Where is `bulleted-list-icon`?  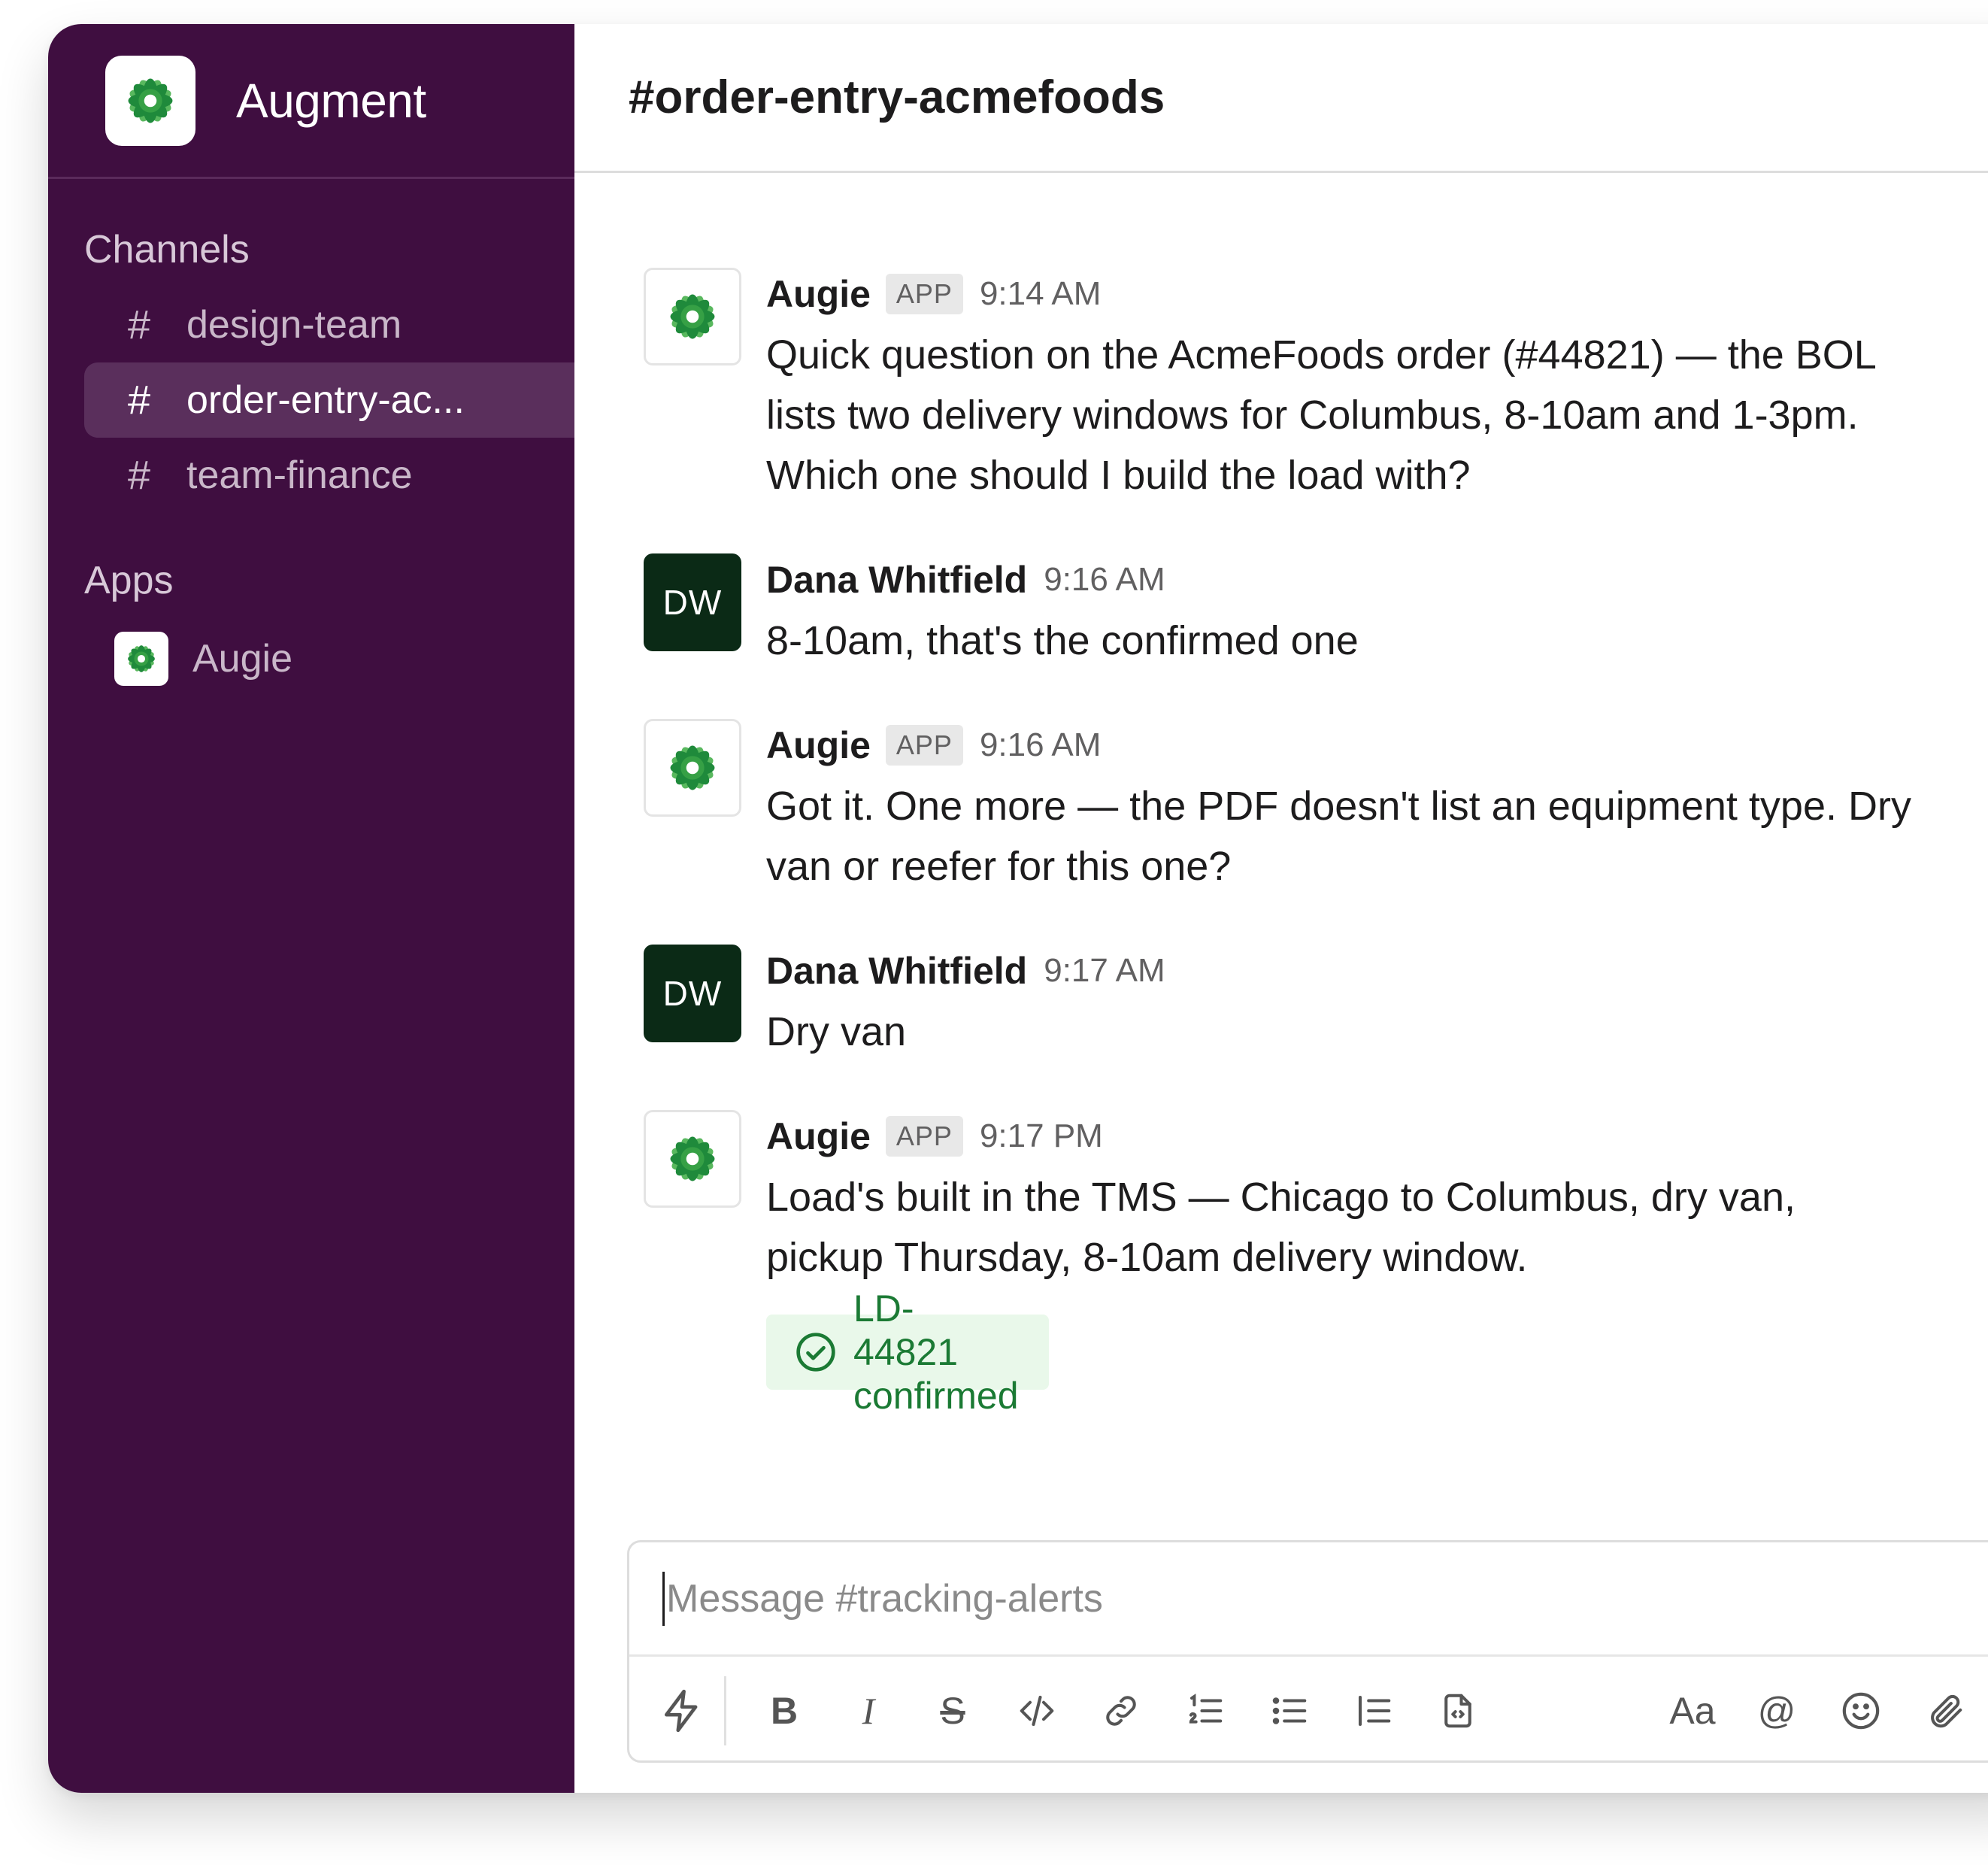 bulleted-list-icon is located at coordinates (1289, 1711).